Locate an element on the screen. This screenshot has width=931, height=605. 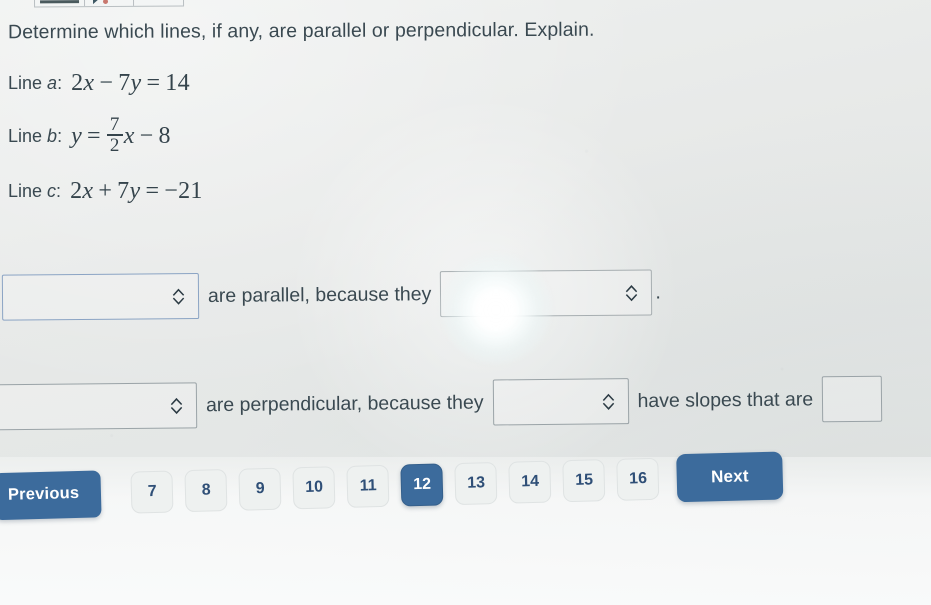
line-b-label-prefix: Line is located at coordinates (25, 135).